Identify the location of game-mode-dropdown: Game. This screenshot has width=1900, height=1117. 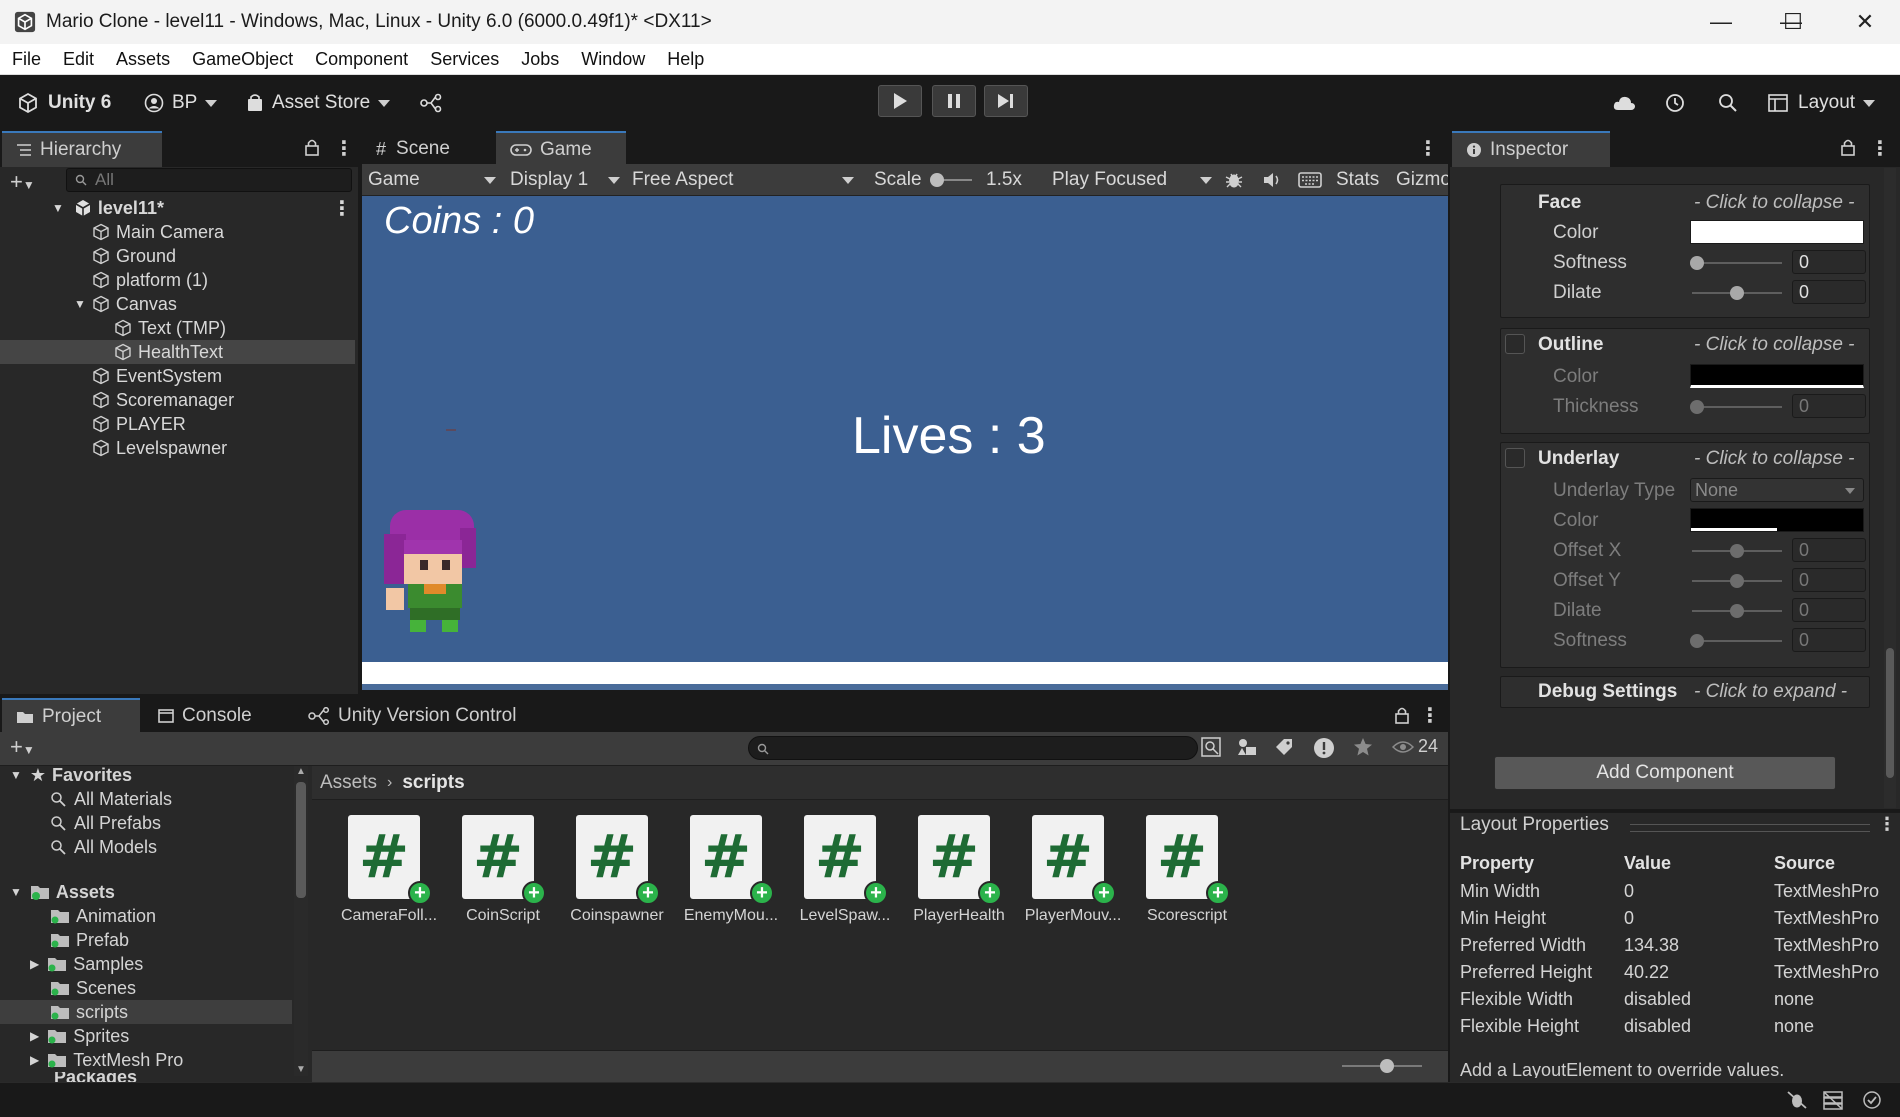
(435, 180).